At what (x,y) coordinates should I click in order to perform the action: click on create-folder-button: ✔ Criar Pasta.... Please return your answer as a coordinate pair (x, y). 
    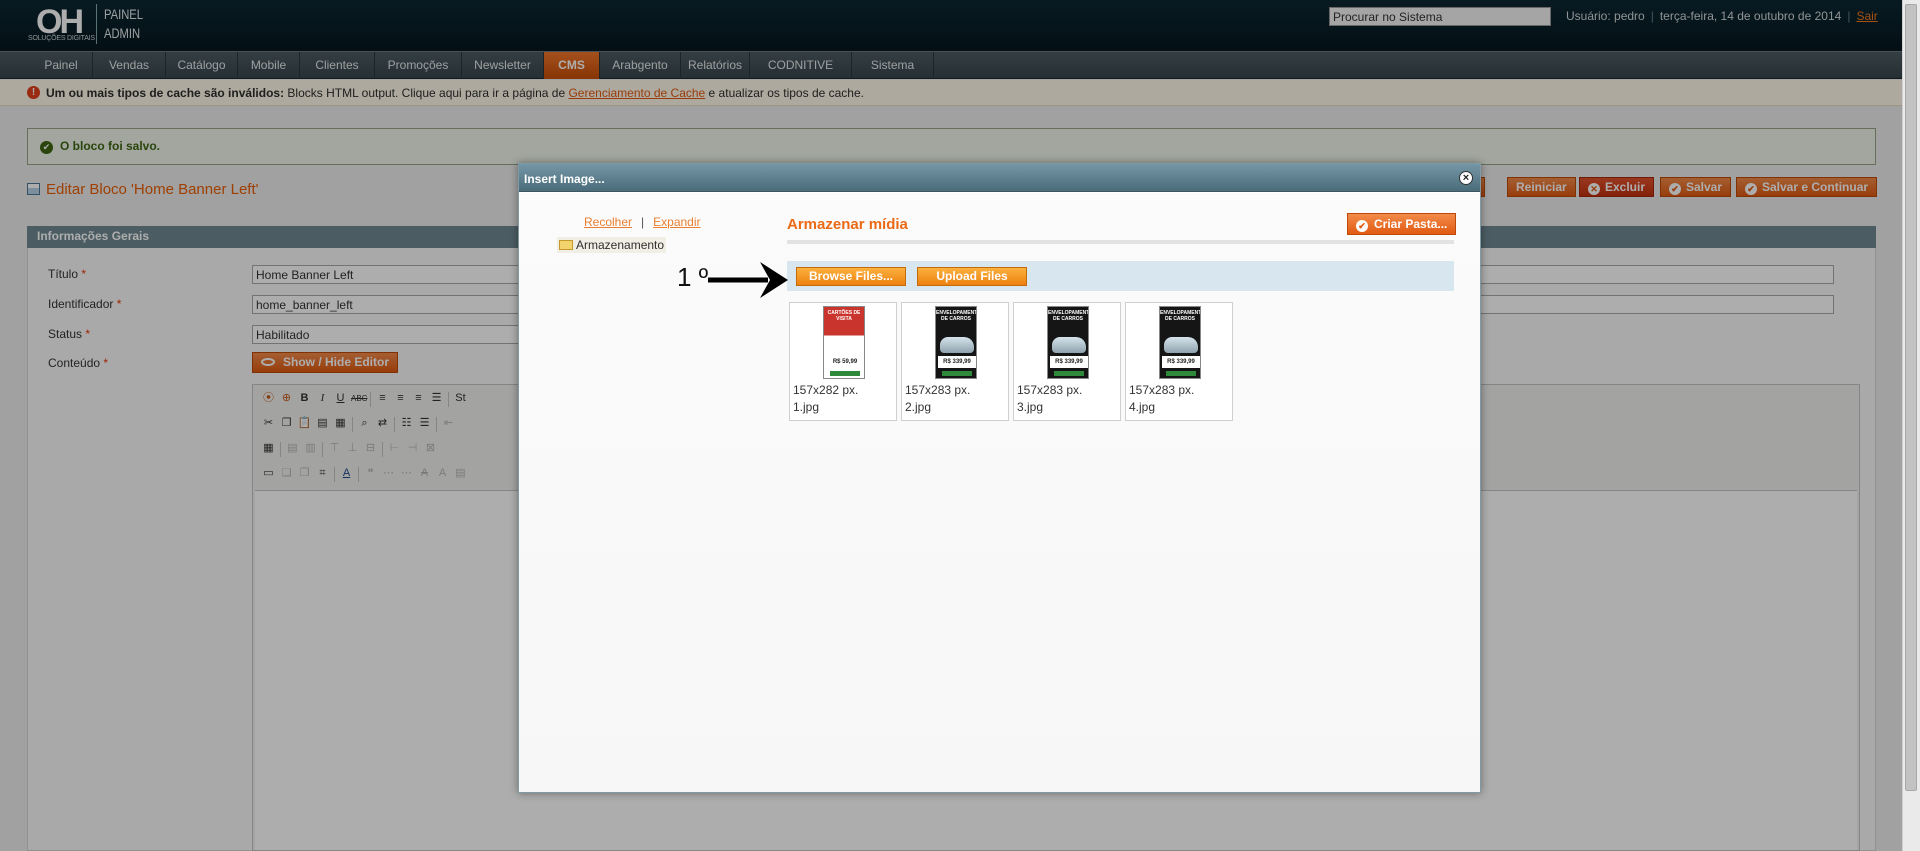
    Looking at the image, I should click on (1402, 224).